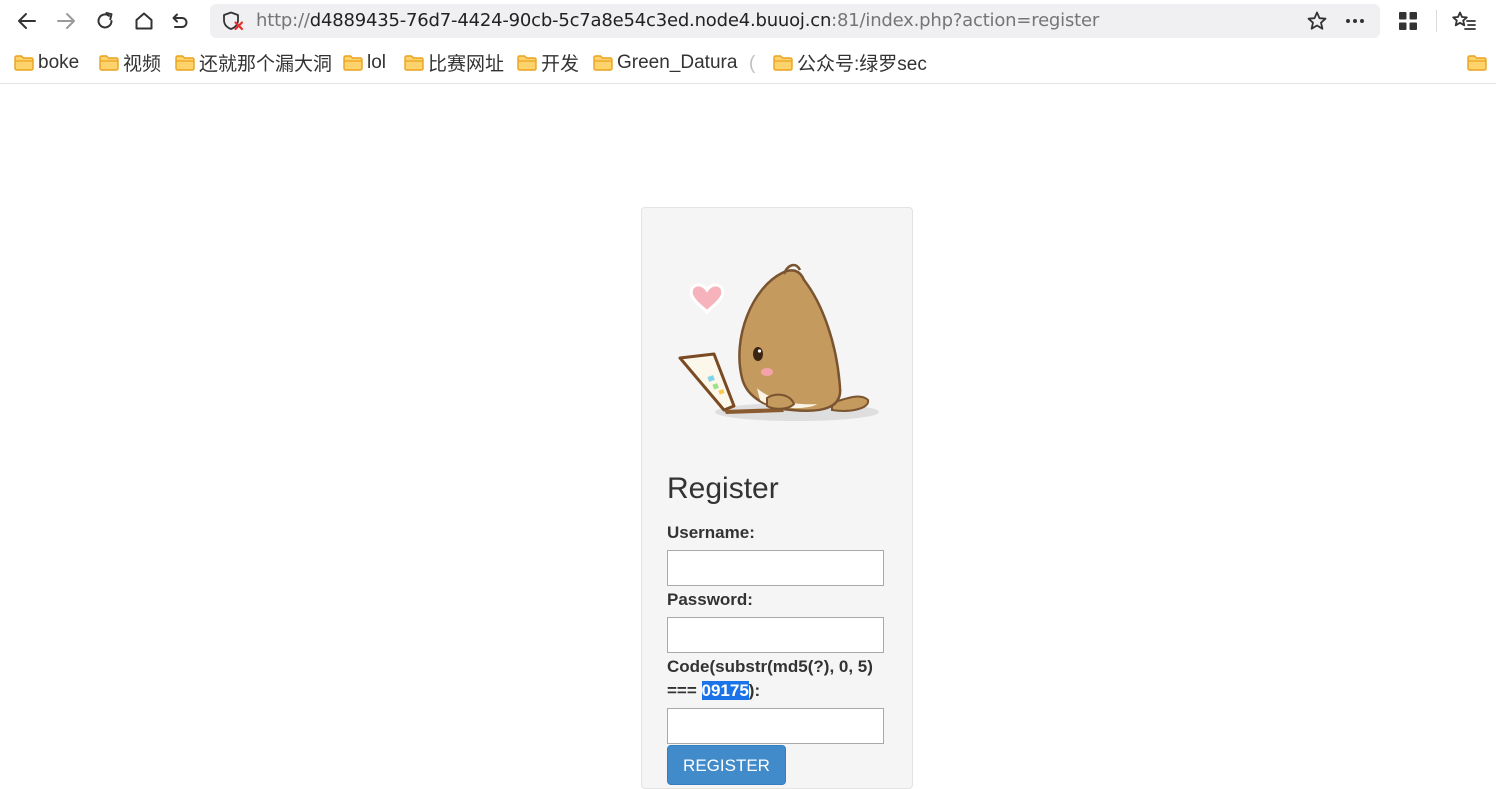 The image size is (1496, 789). What do you see at coordinates (364, 62) in the screenshot?
I see `bookmark-folder-lol: lol` at bounding box center [364, 62].